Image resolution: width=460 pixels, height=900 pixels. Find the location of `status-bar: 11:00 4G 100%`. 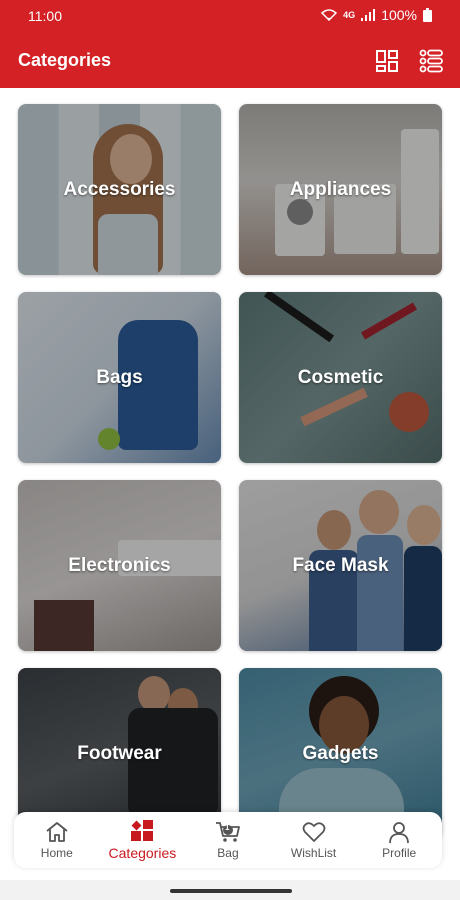

status-bar: 11:00 4G 100% is located at coordinates (230, 17).